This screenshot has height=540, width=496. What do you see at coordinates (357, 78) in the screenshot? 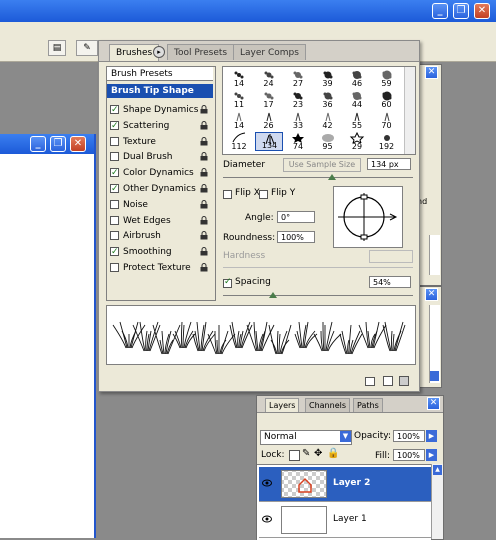
I see `brush-tip-cell: 46` at bounding box center [357, 78].